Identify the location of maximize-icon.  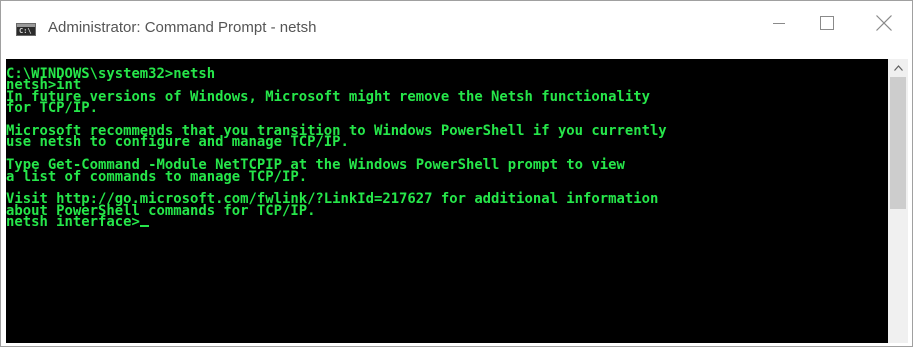
(827, 23).